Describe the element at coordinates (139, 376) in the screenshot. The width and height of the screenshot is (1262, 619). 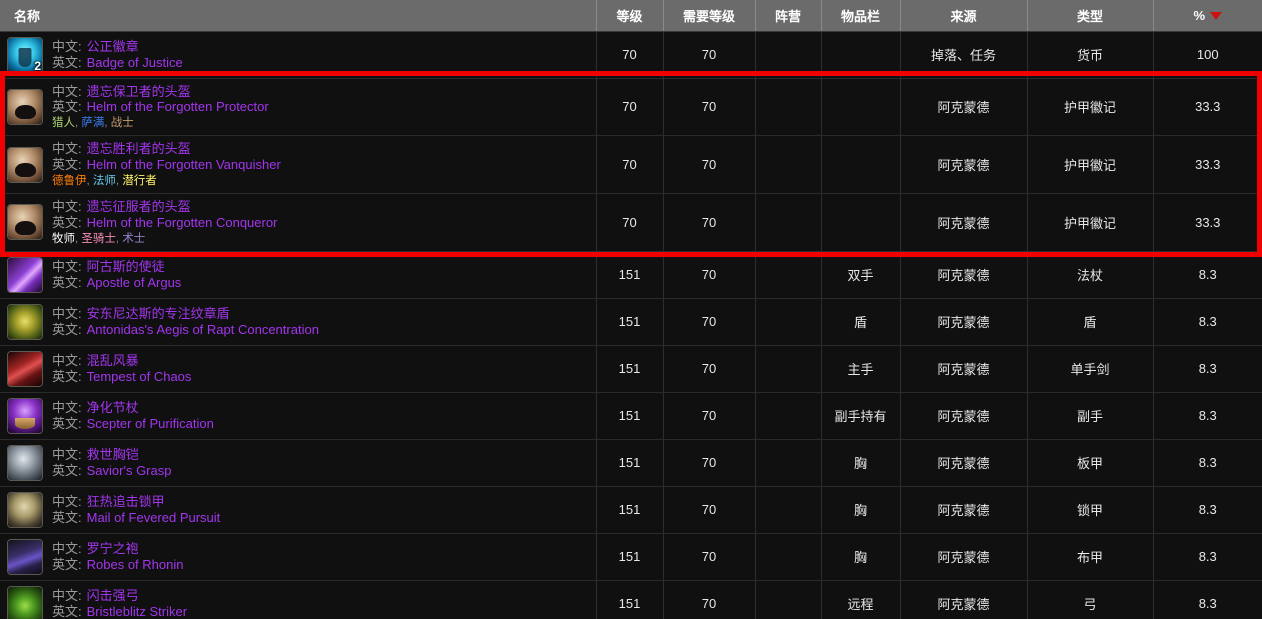
I see `item-name-en-link: Tempest of Chaos` at that location.